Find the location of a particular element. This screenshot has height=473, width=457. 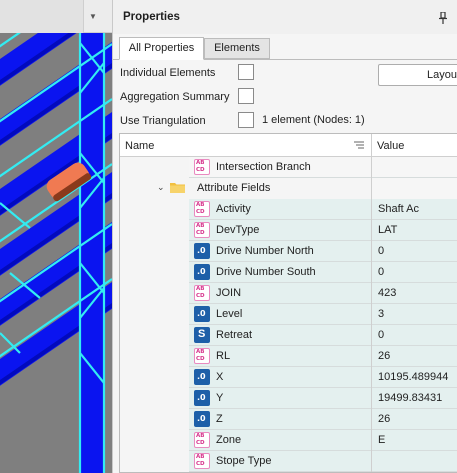

property-value-cell: 10195.489944 is located at coordinates (414, 377).